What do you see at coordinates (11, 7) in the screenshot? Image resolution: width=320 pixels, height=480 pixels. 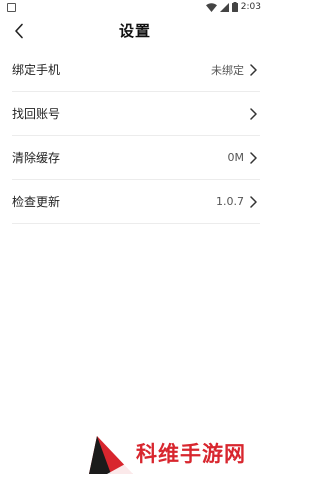 I see `app-notification-icon` at bounding box center [11, 7].